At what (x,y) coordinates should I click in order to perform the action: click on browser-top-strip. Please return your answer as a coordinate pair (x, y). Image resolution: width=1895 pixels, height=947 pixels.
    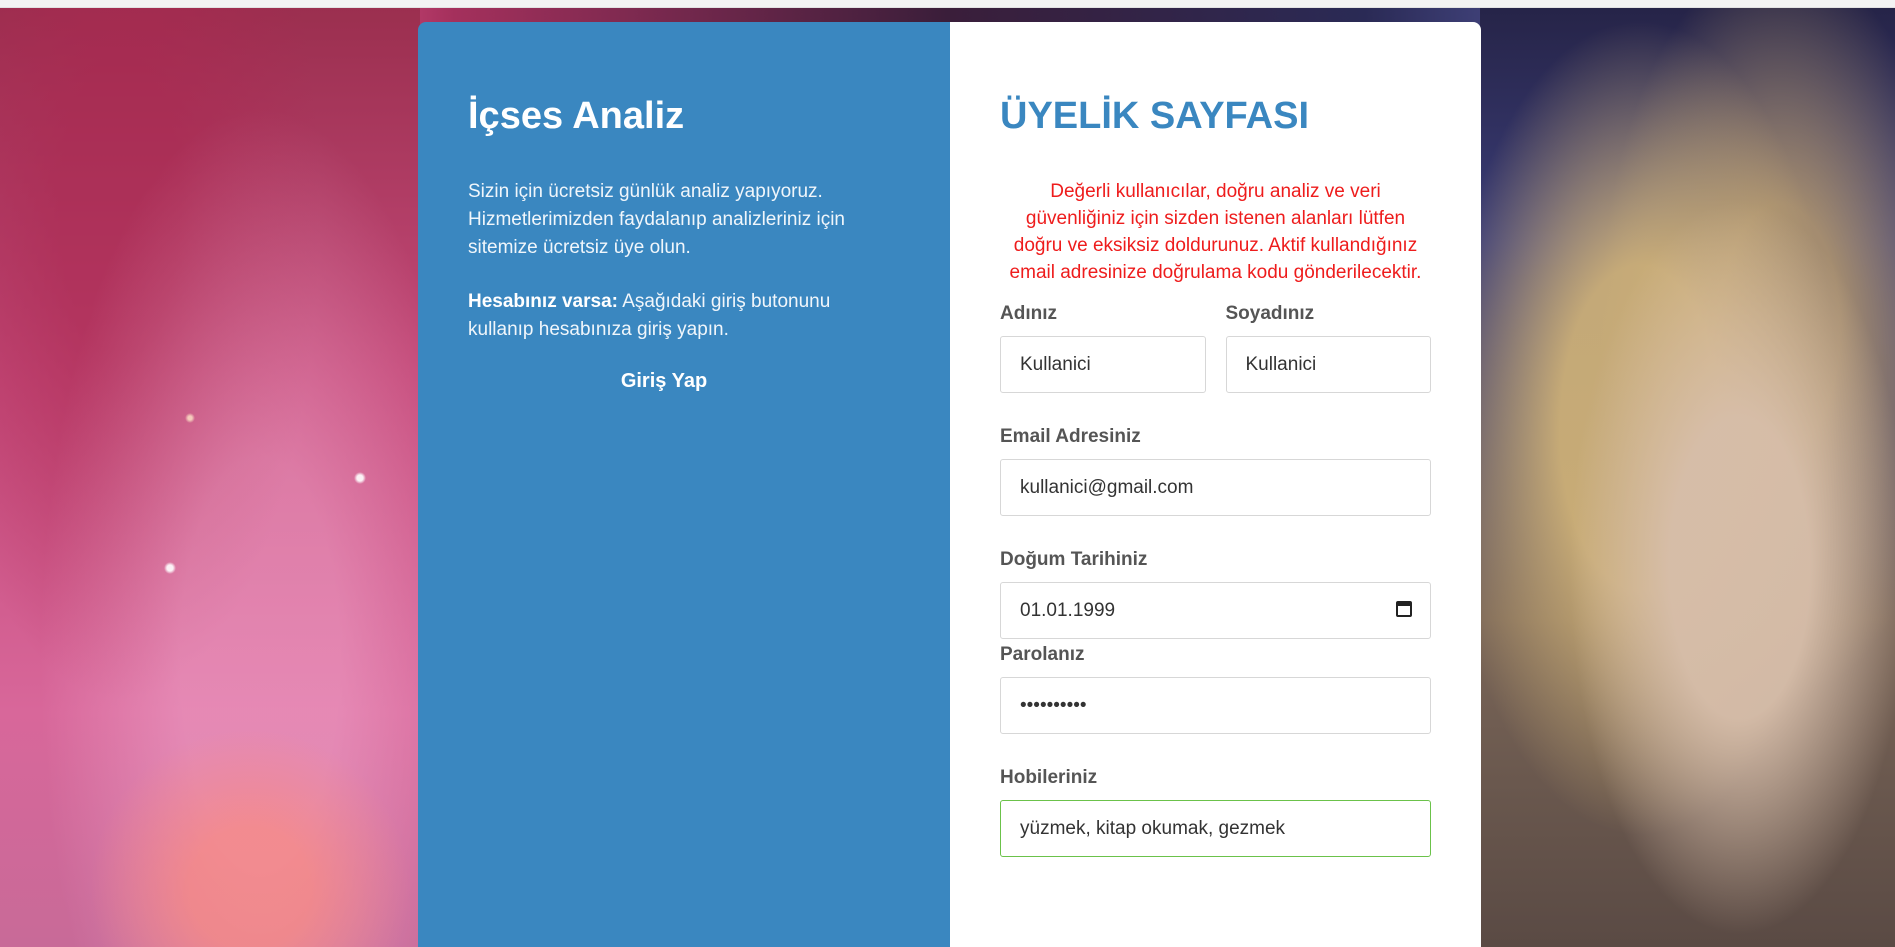
    Looking at the image, I should click on (947, 4).